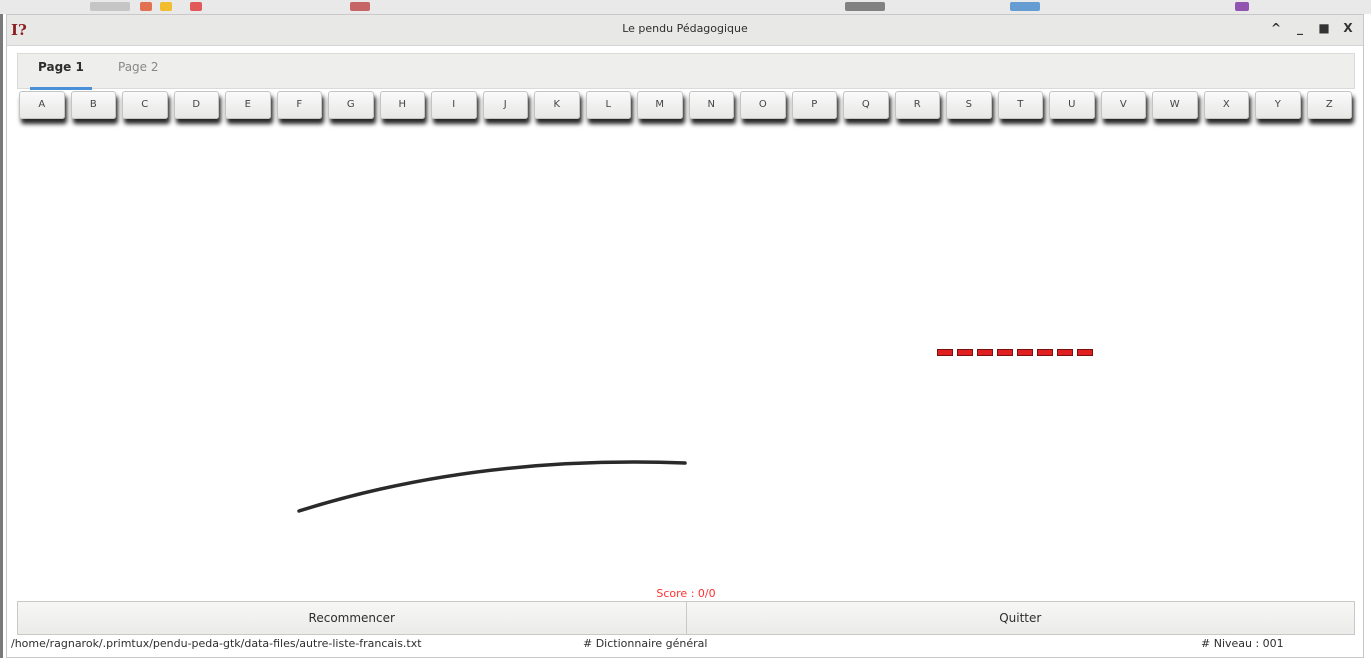  I want to click on tab-page-2: Page 2, so click(138, 70).